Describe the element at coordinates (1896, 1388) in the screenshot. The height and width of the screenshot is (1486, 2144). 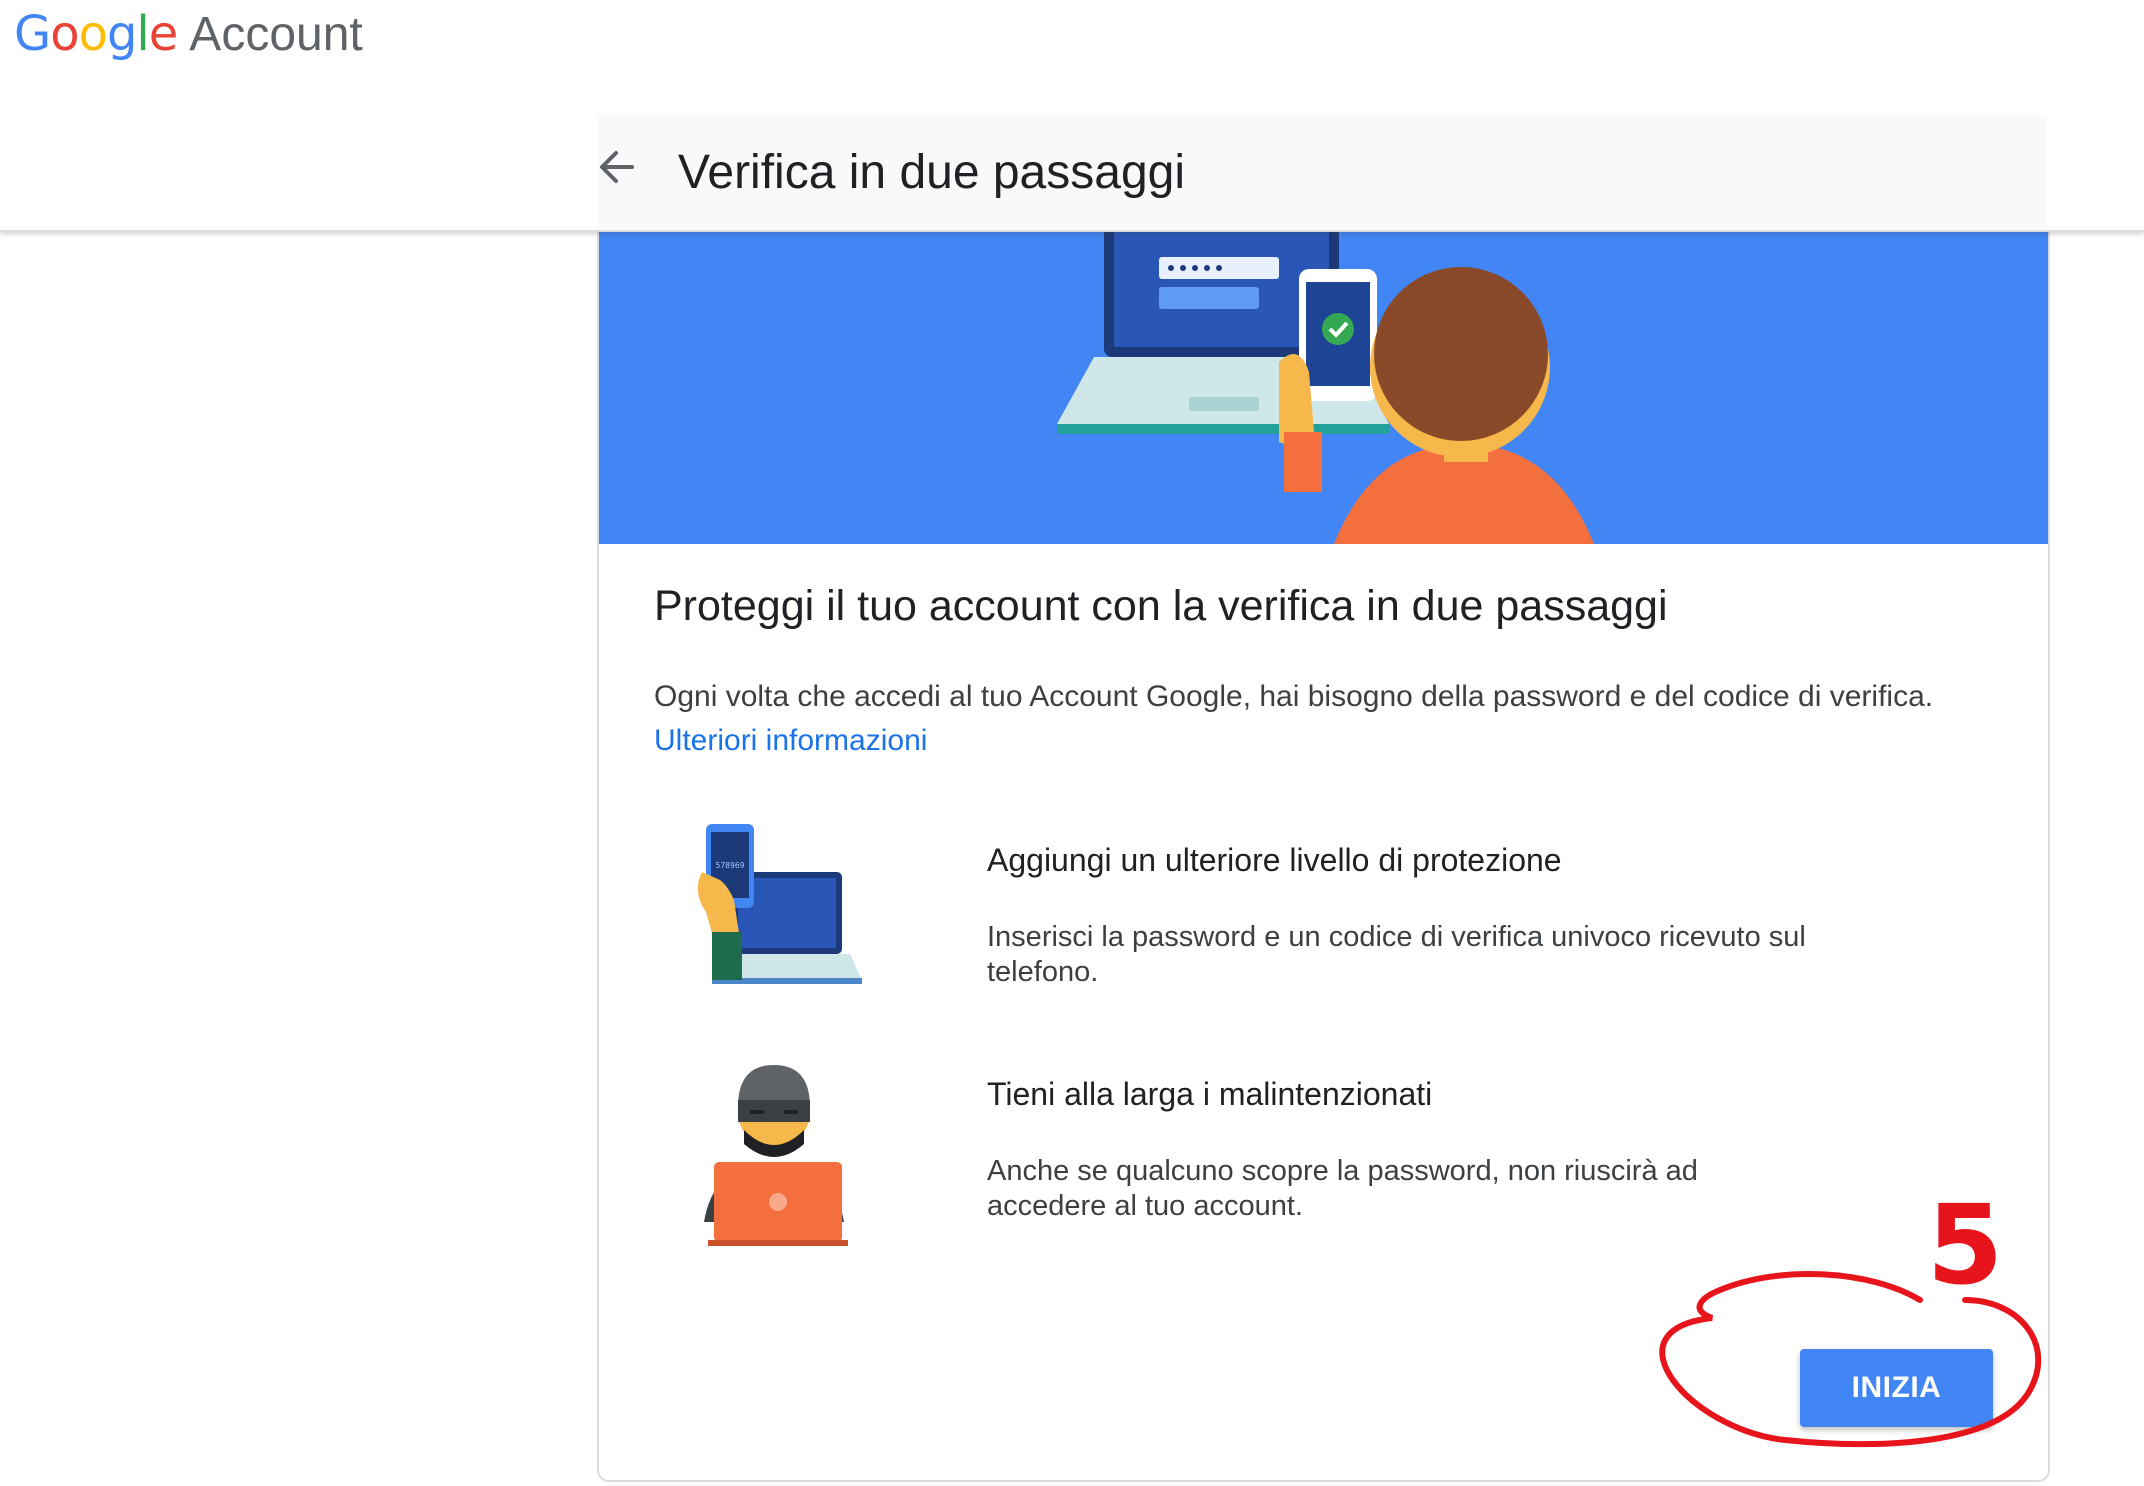
I see `start-button: INIZIA` at that location.